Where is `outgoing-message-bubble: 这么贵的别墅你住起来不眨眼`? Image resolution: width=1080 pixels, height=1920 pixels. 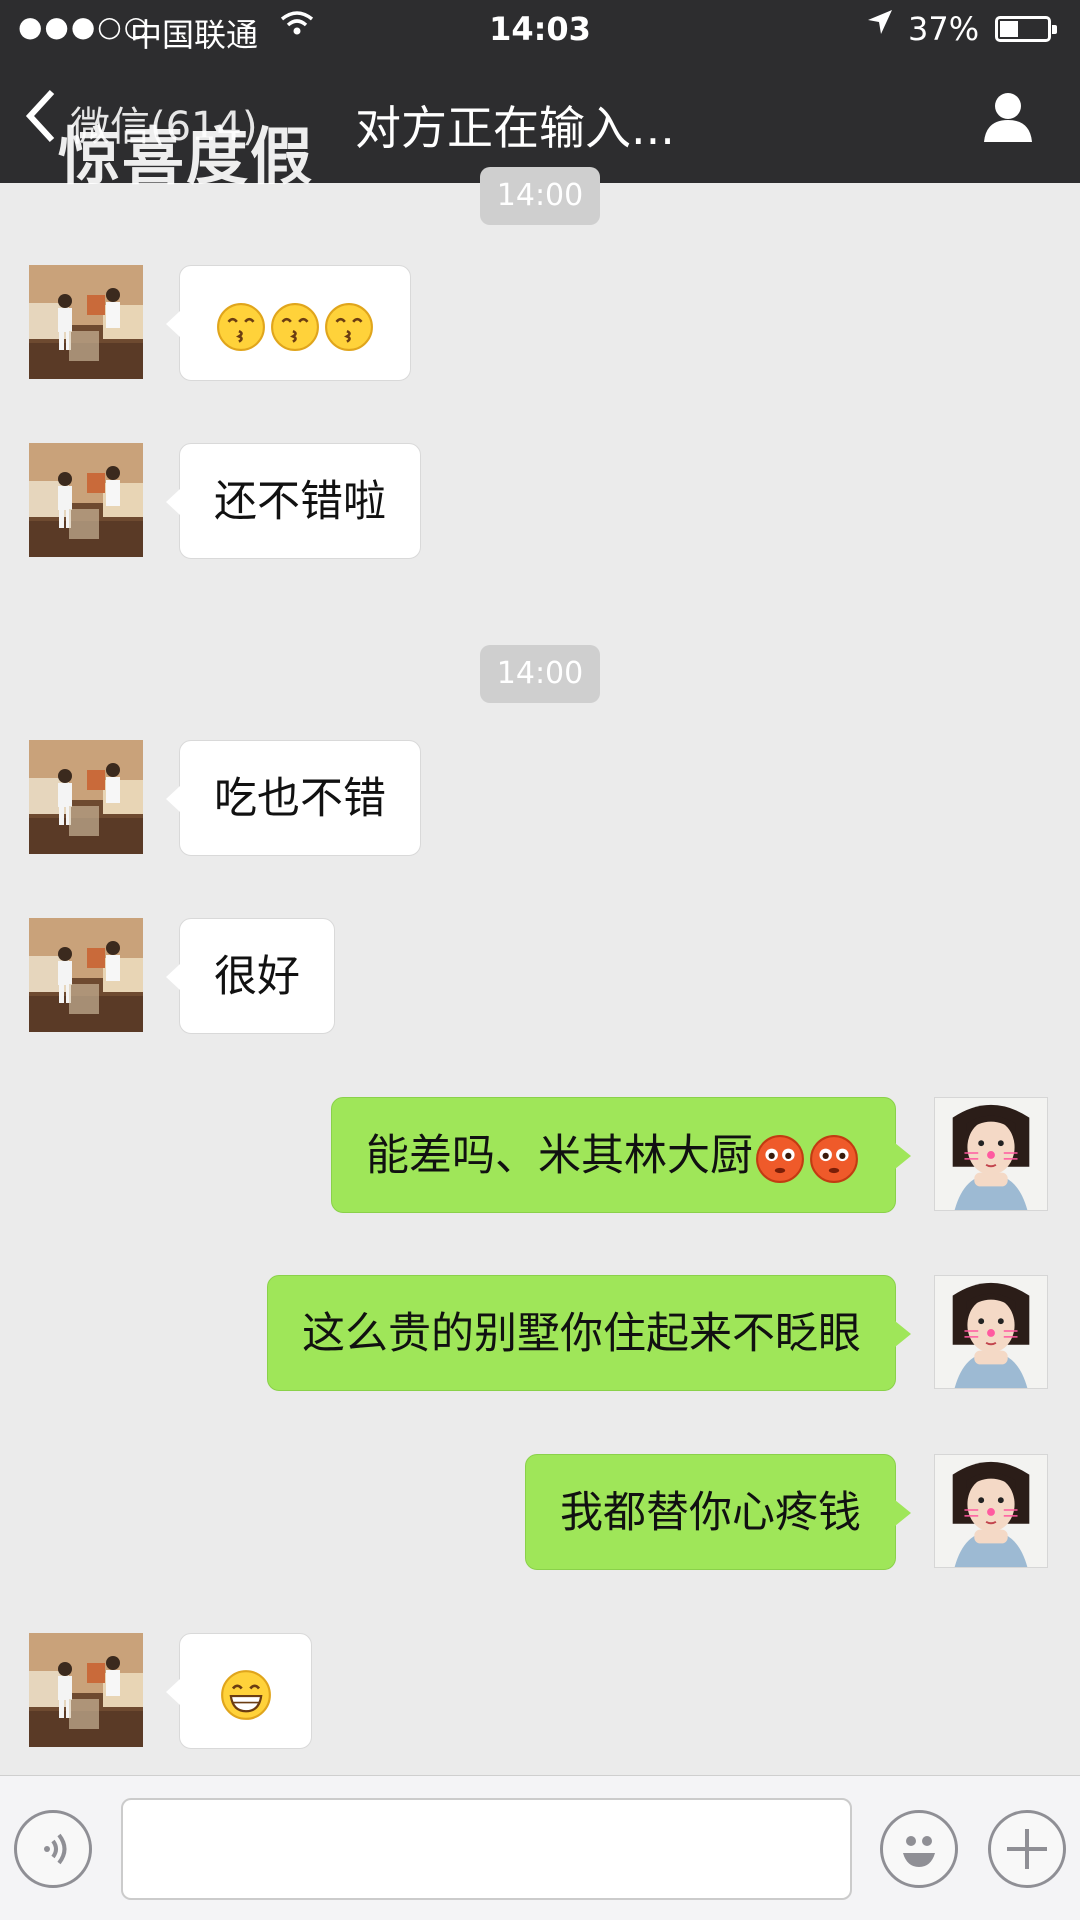 outgoing-message-bubble: 这么贵的别墅你住起来不眨眼 is located at coordinates (589, 1333).